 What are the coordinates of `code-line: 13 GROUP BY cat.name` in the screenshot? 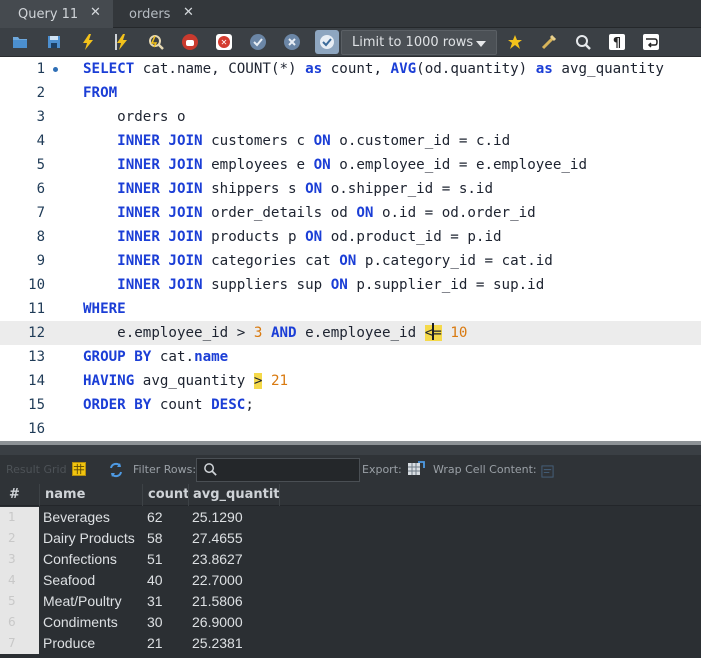 It's located at (350, 357).